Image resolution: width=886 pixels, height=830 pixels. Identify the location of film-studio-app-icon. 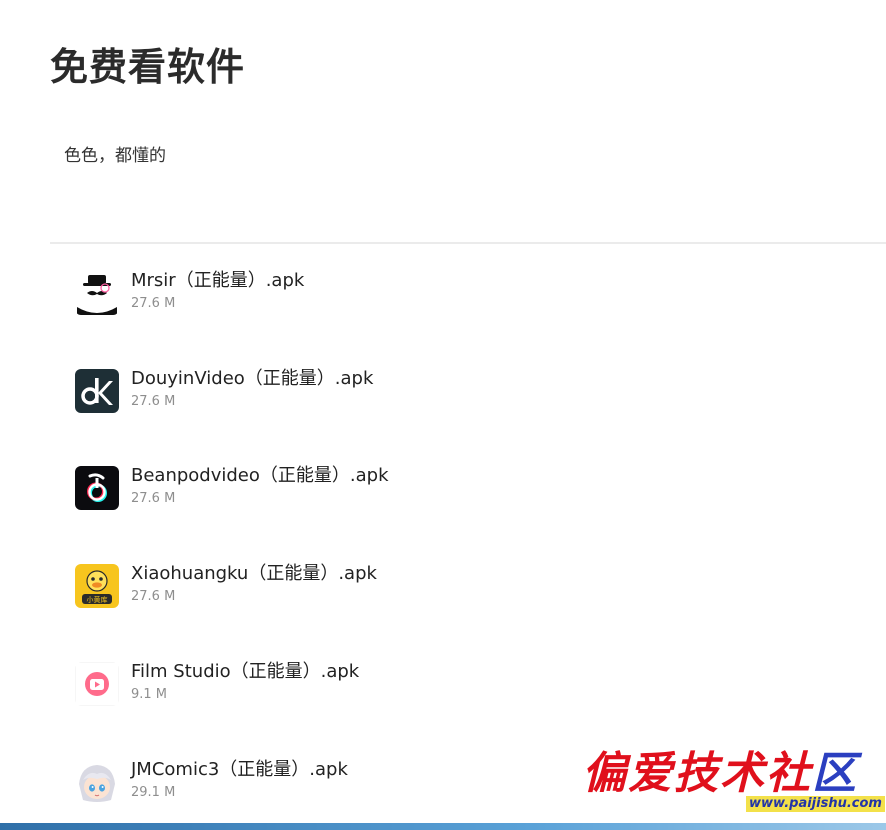
(97, 684).